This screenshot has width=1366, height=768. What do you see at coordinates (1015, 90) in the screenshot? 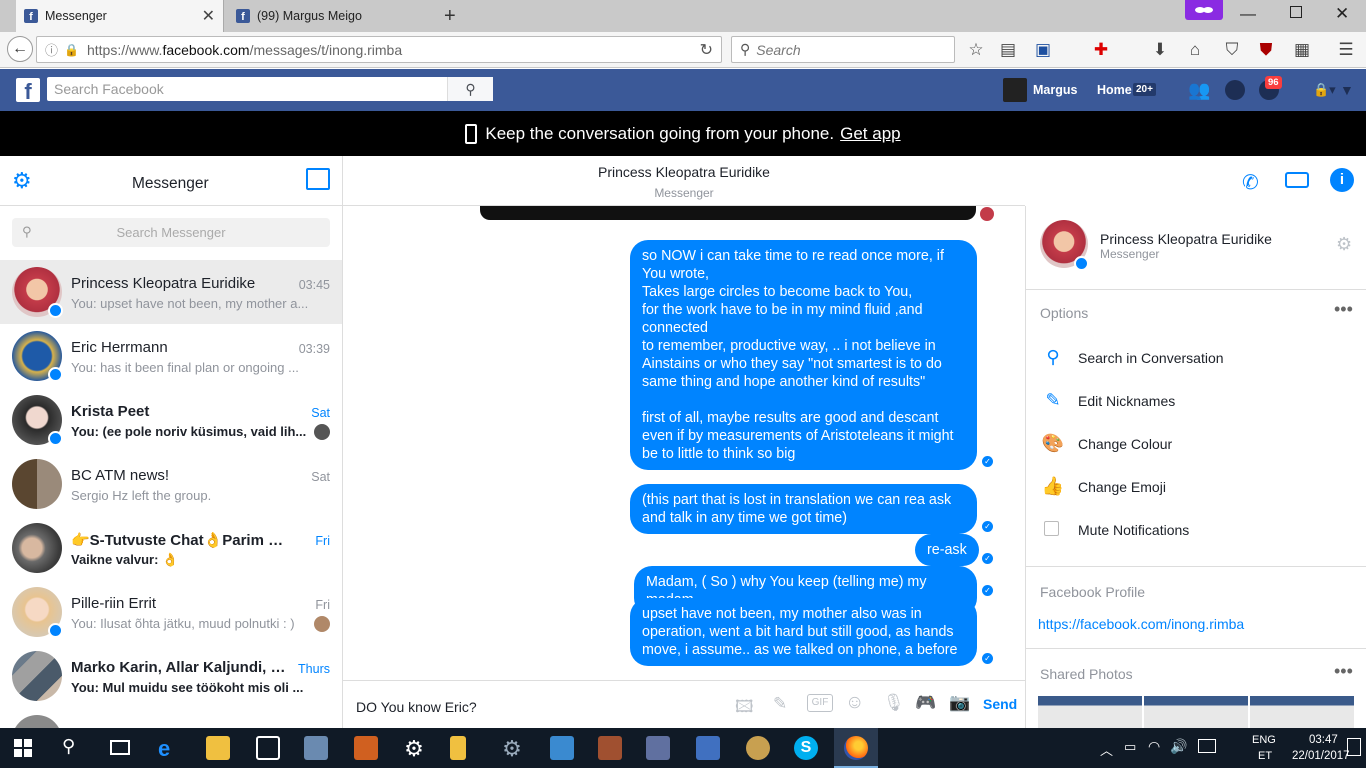
I see `user-avatar` at bounding box center [1015, 90].